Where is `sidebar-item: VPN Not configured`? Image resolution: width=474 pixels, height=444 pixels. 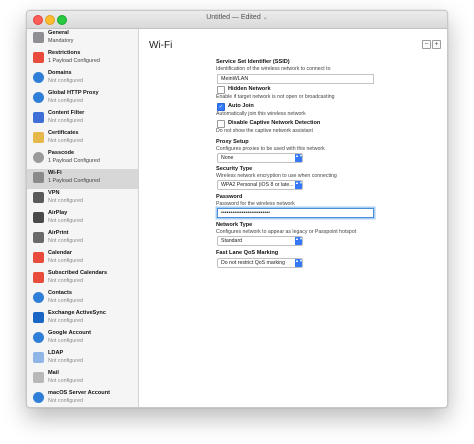
sidebar-item: VPN Not configured is located at coordinates (82, 199).